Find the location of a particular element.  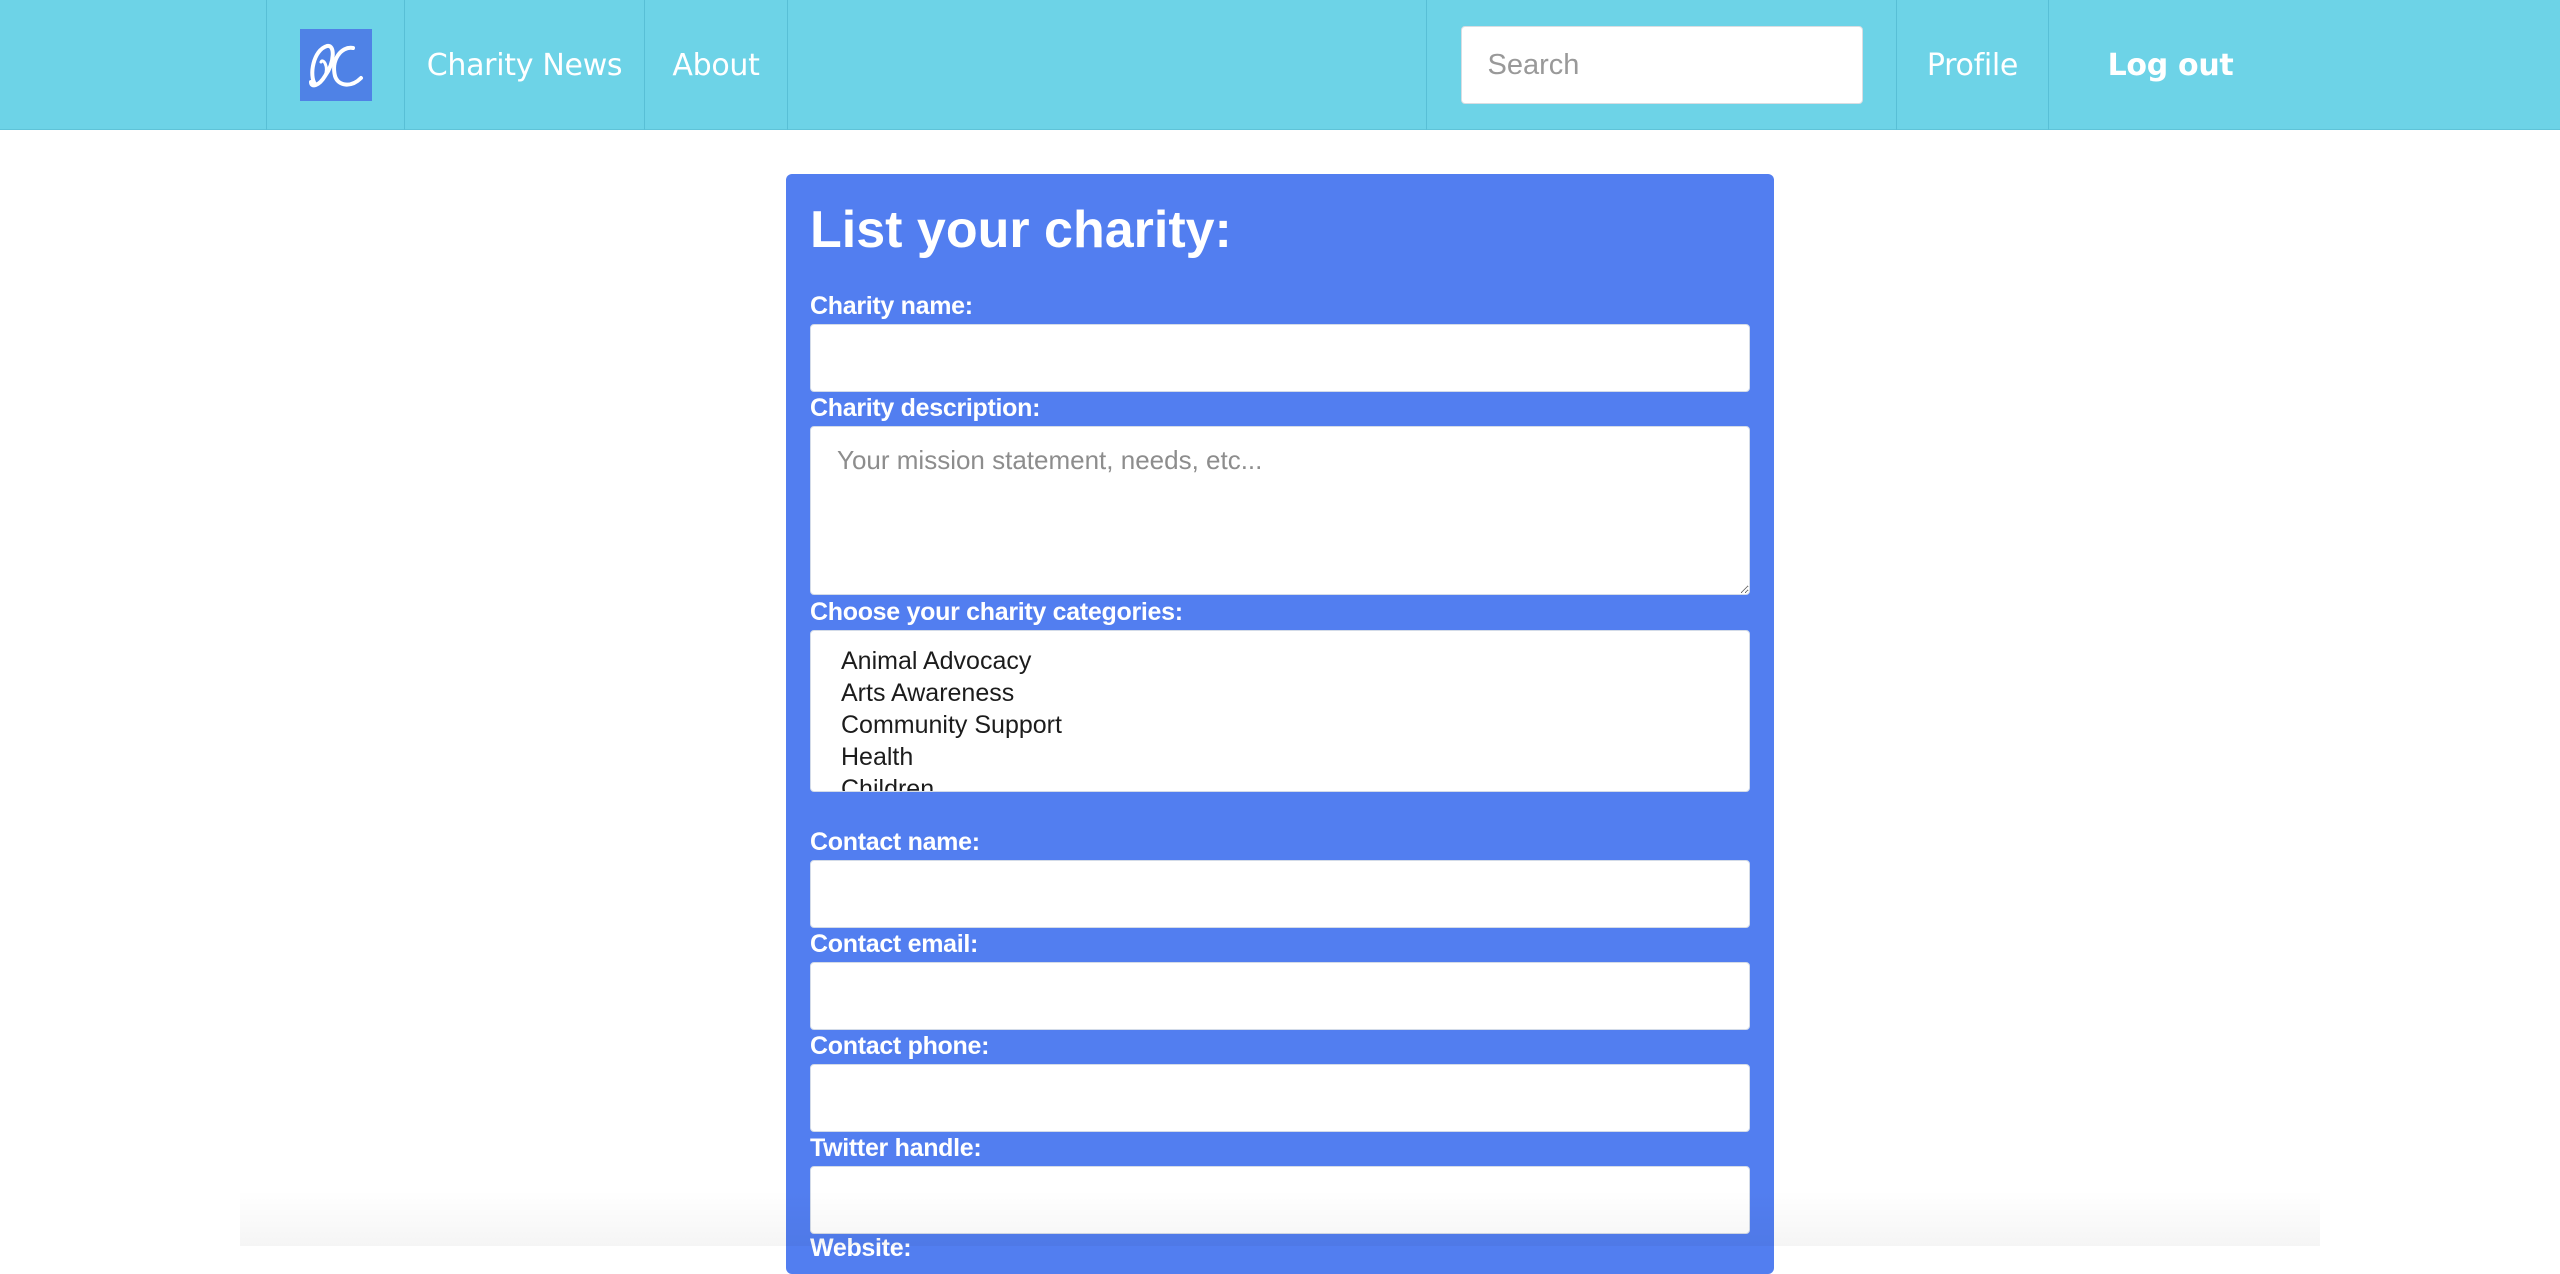

page-title: List your charity: is located at coordinates (1021, 230).